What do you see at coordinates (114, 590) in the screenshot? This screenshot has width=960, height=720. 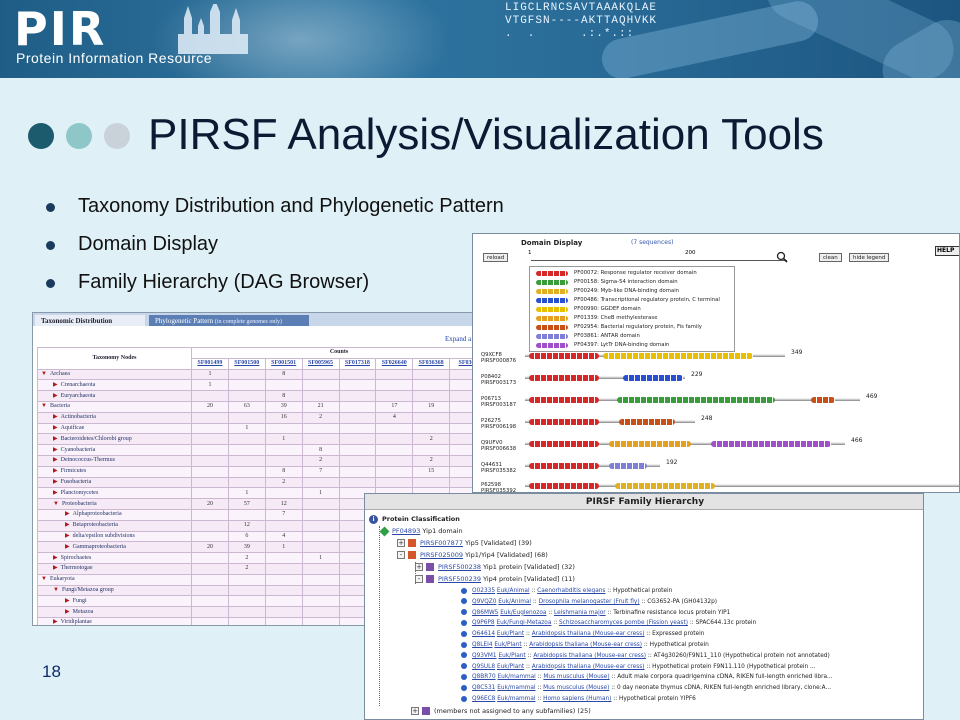 I see `taxonomy-node-cell: ▼ Fungi/Metazoa group` at bounding box center [114, 590].